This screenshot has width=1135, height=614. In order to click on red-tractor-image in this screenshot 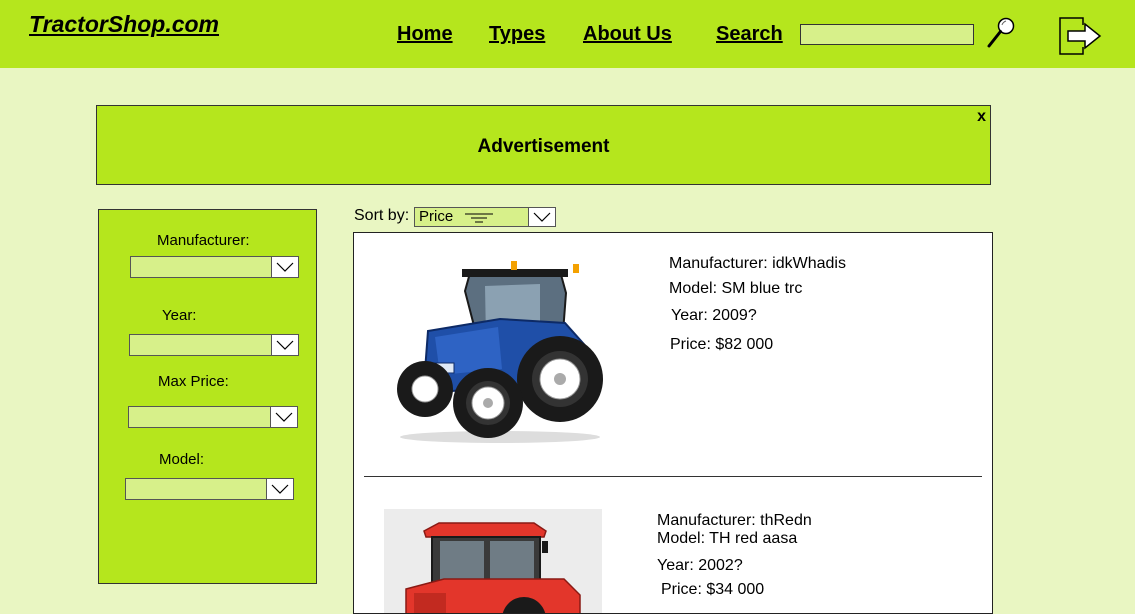, I will do `click(493, 561)`.